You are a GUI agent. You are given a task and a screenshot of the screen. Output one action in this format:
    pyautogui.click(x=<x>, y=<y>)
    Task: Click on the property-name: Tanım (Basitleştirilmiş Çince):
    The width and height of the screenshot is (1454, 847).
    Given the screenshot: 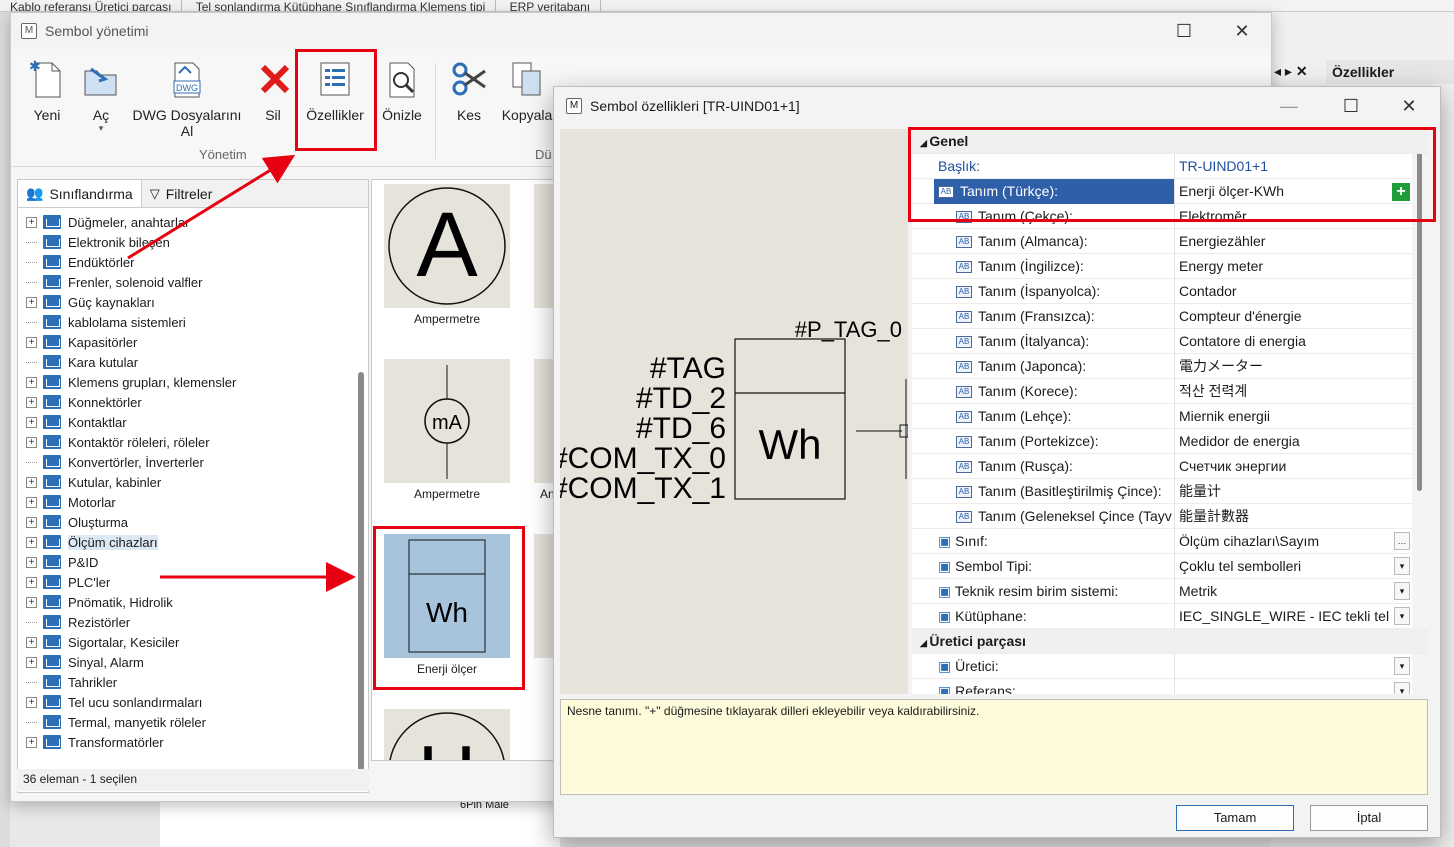 What is the action you would take?
    pyautogui.click(x=1070, y=491)
    